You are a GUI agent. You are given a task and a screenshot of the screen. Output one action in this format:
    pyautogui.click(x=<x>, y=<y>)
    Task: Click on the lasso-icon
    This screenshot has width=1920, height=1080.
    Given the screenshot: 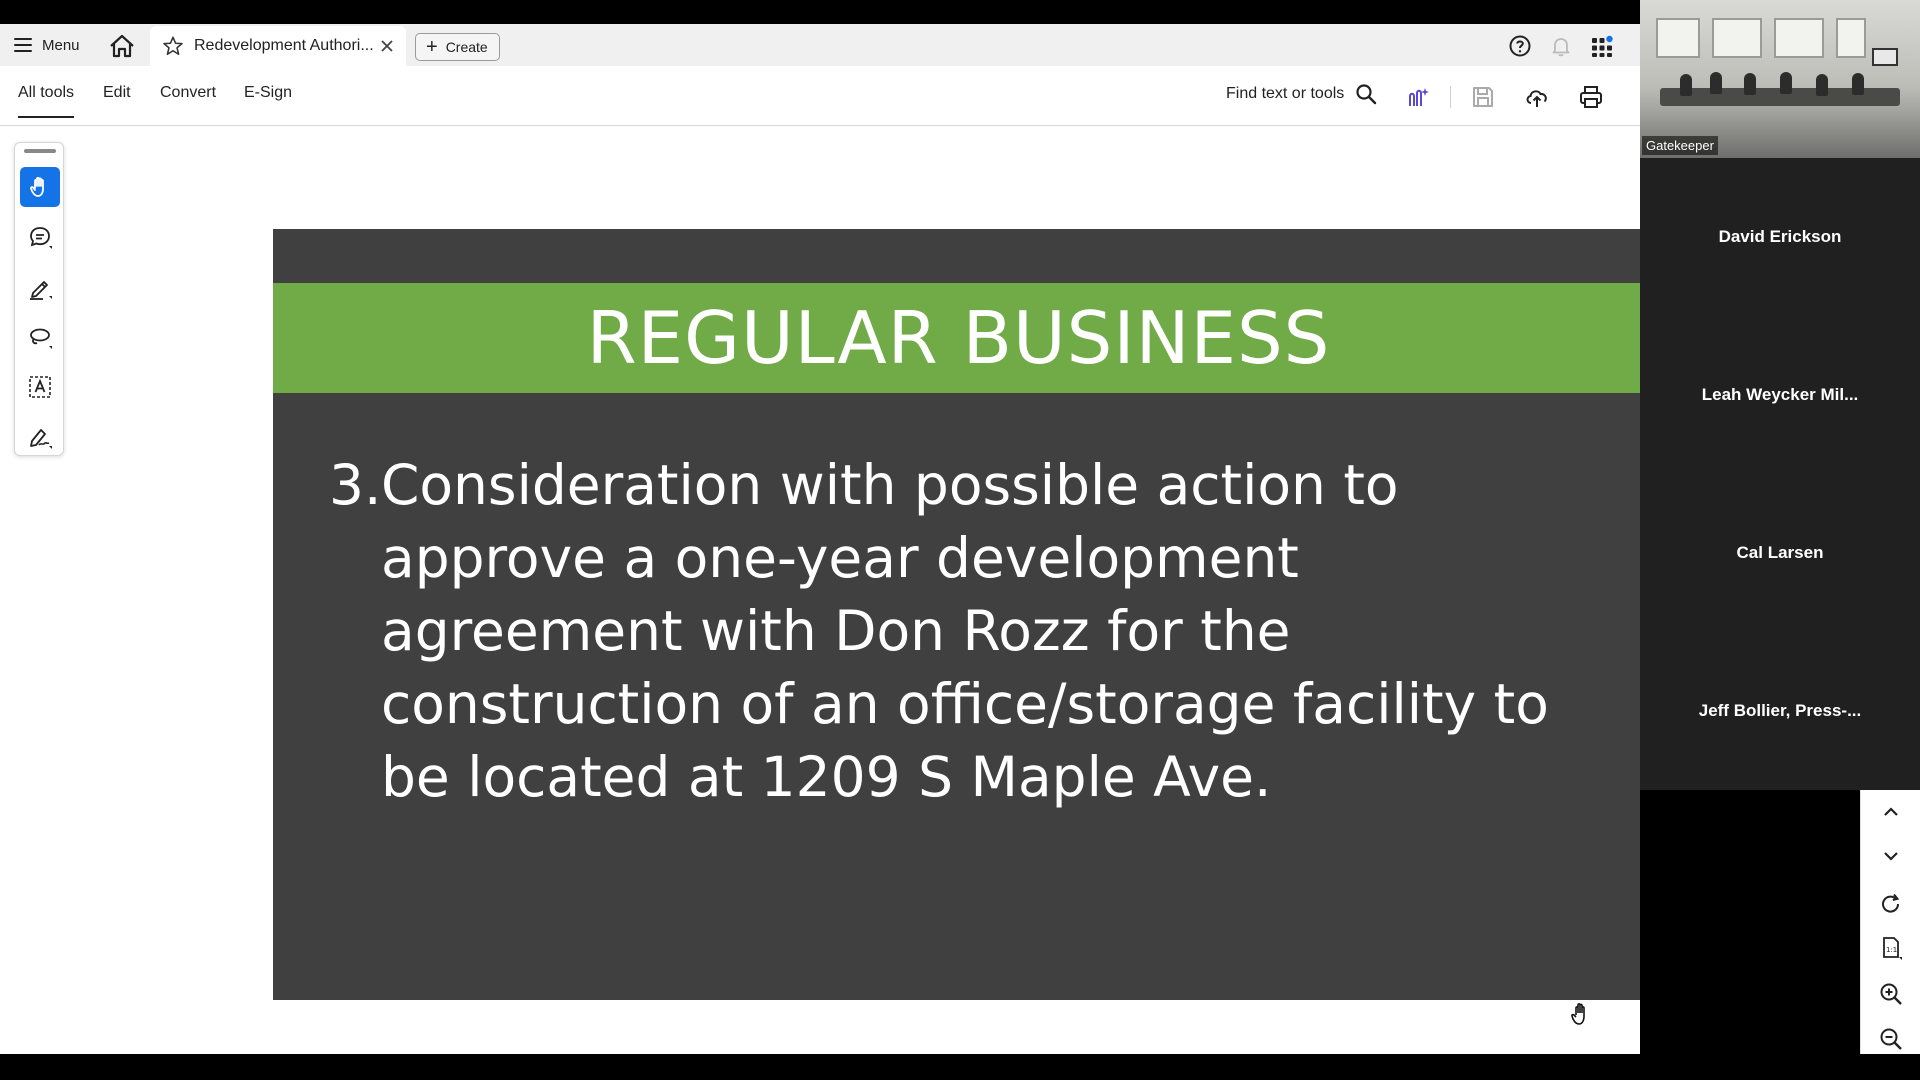 What is the action you would take?
    pyautogui.click(x=41, y=338)
    